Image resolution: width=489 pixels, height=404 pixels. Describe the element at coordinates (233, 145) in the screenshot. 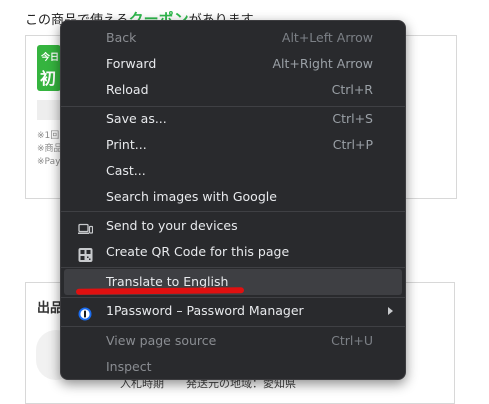

I see `menu-item-print: Print... Ctrl+P` at that location.